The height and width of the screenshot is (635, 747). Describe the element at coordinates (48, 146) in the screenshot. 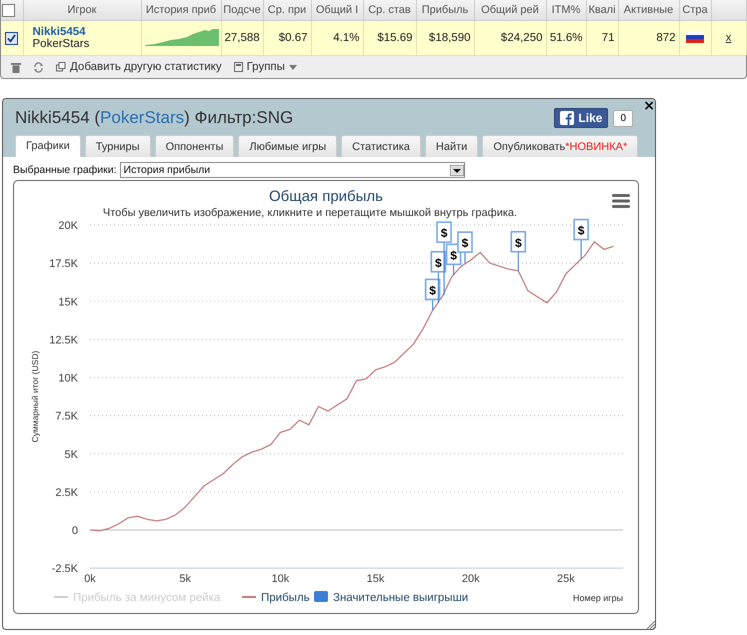

I see `tab: Графики` at that location.